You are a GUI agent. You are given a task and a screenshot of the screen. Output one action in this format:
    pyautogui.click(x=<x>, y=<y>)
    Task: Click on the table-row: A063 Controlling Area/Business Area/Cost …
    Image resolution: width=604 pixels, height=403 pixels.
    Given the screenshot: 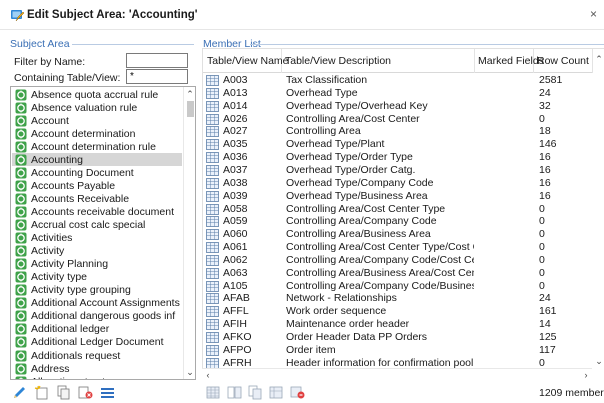 What is the action you would take?
    pyautogui.click(x=398, y=273)
    